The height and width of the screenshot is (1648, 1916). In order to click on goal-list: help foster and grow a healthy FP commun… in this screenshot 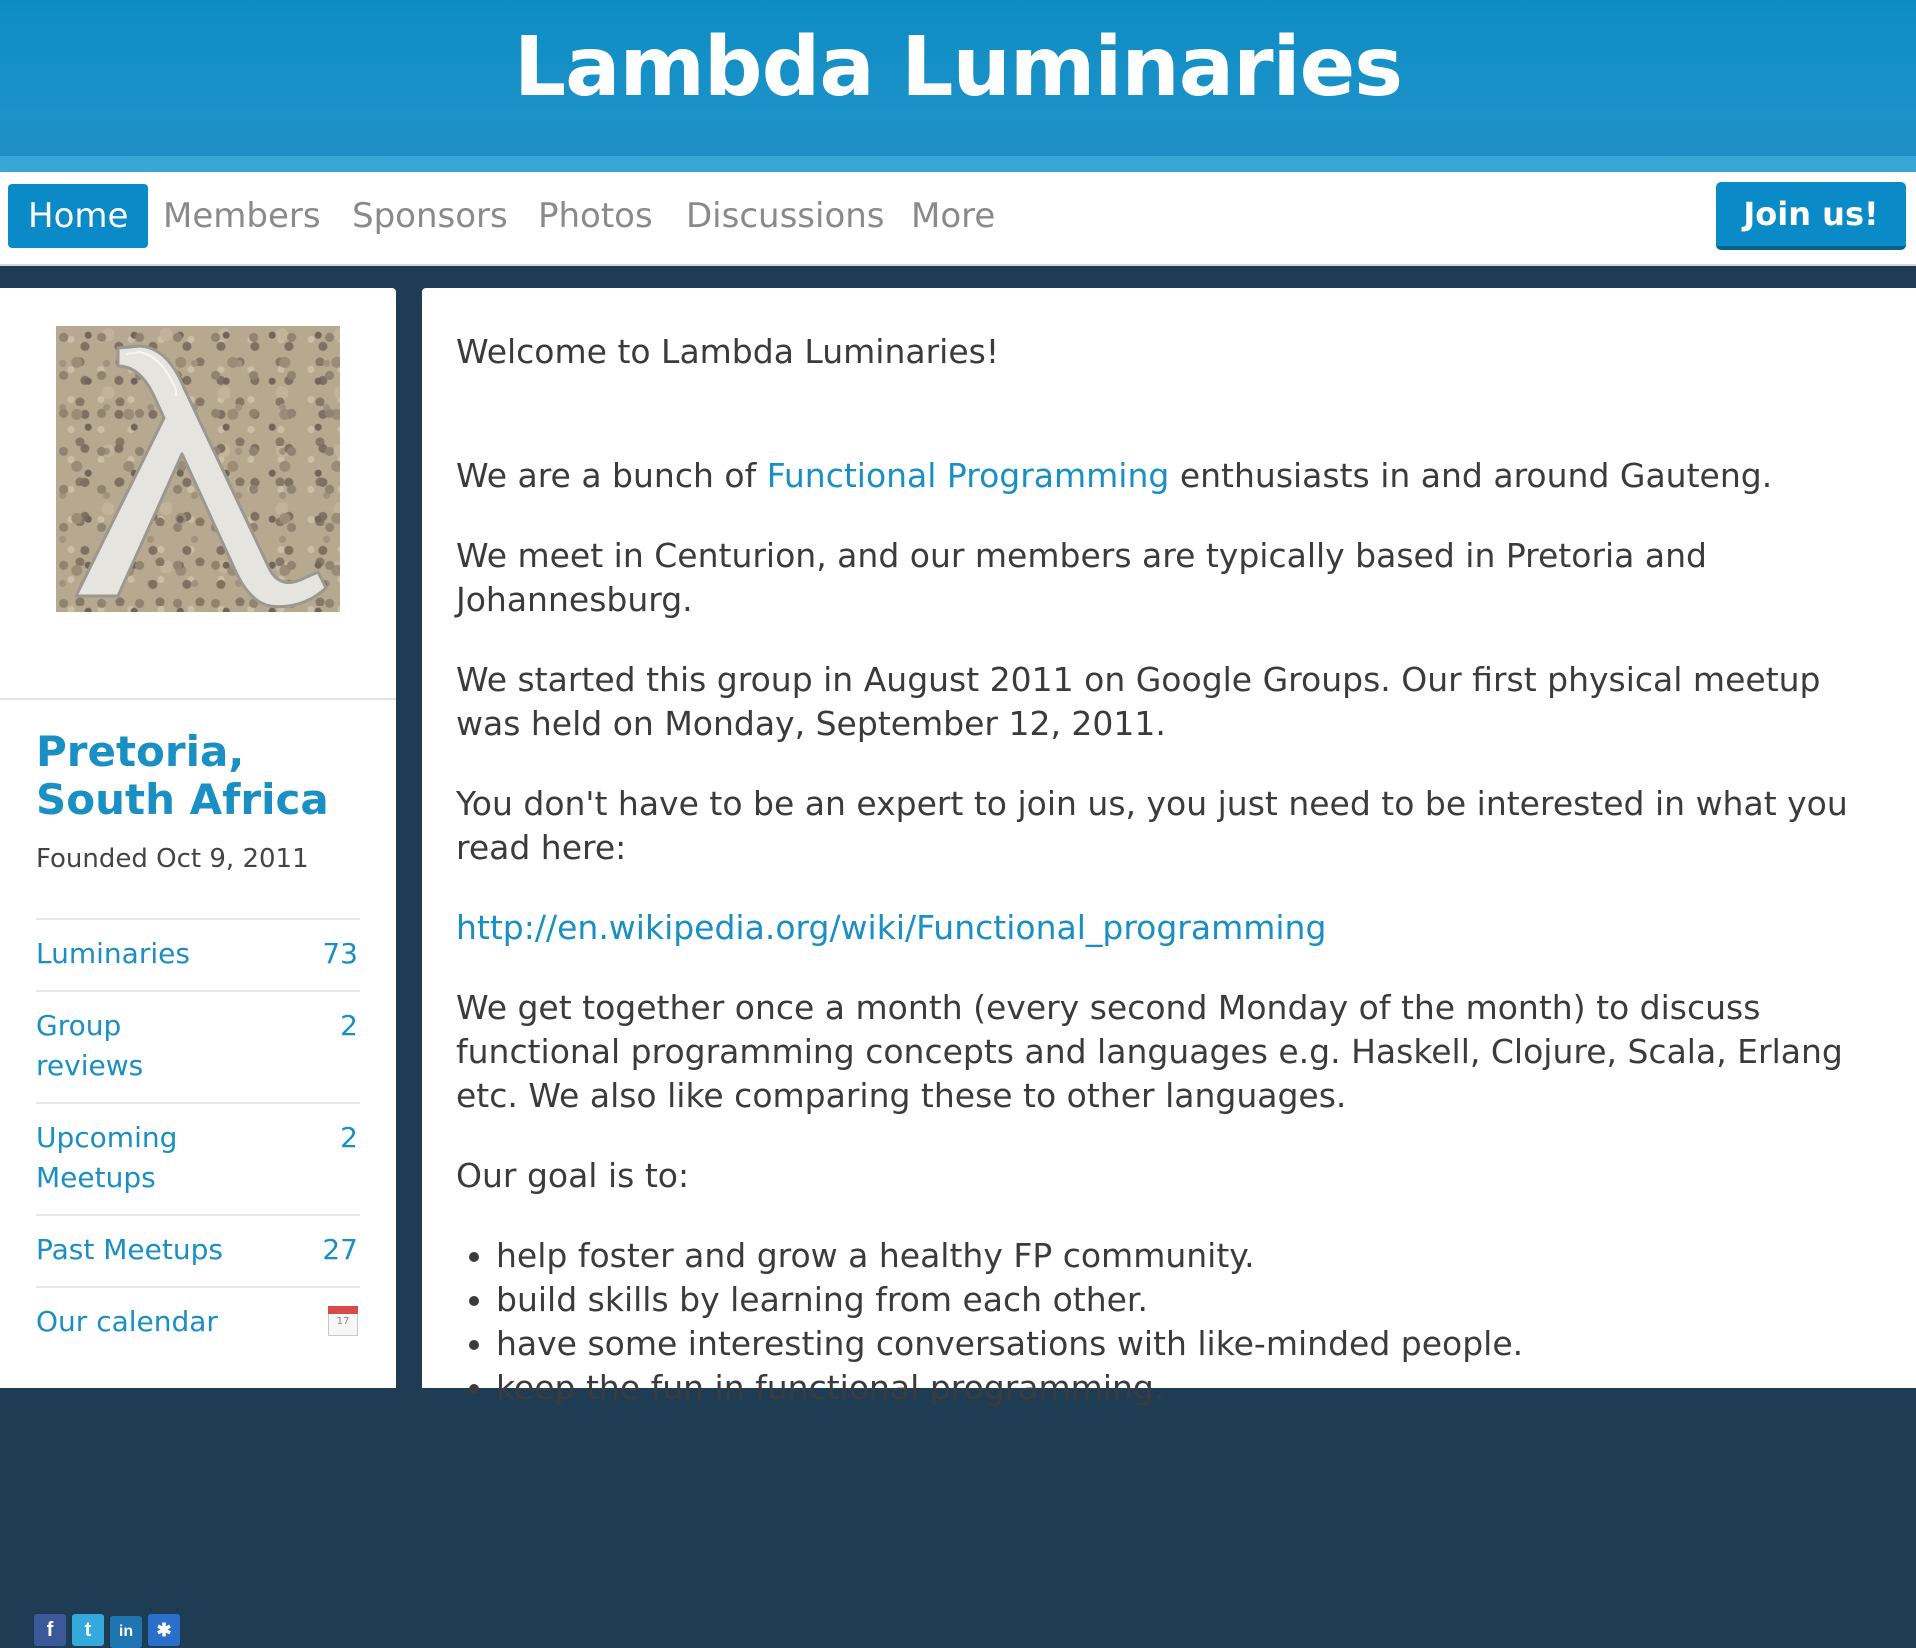, I will do `click(1166, 1322)`.